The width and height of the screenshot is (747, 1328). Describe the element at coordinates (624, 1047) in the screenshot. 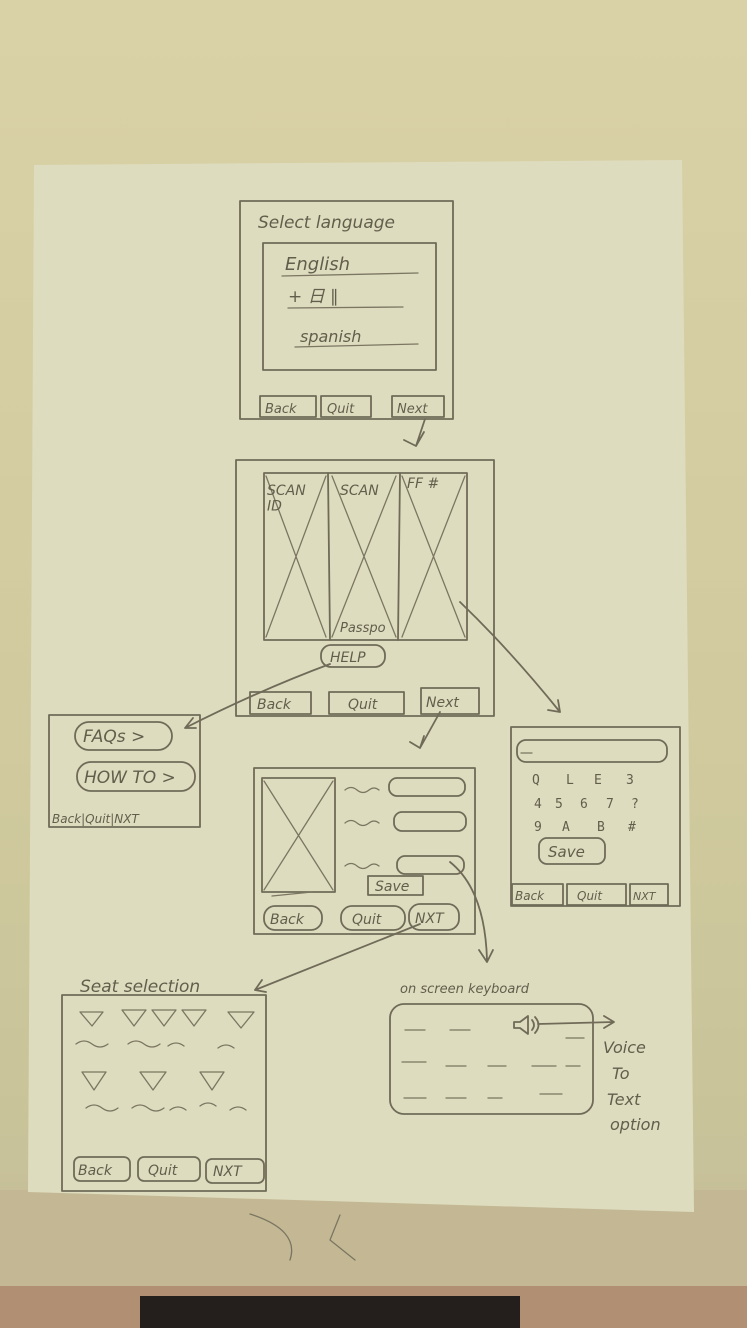

I see `voice-label-1: Voice` at that location.